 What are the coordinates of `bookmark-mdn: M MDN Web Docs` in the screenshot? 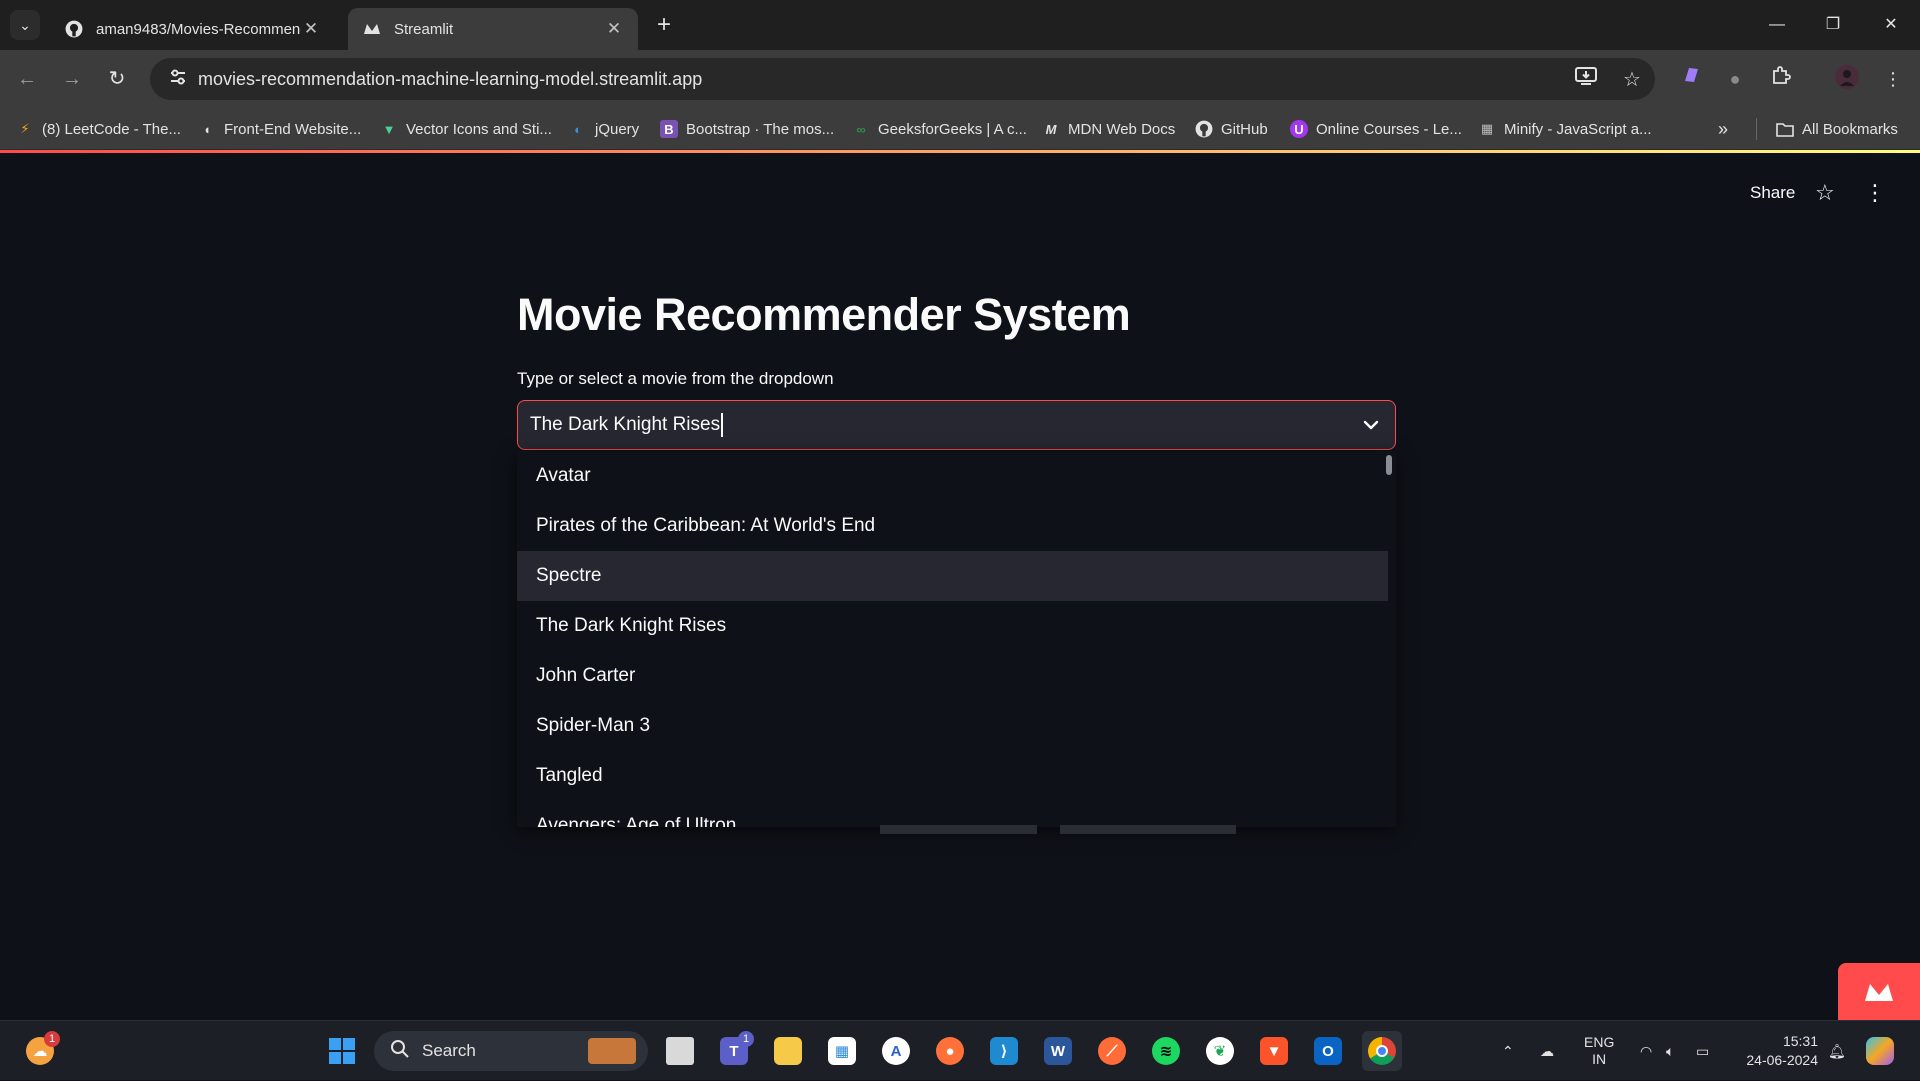 It's located at (1109, 129).